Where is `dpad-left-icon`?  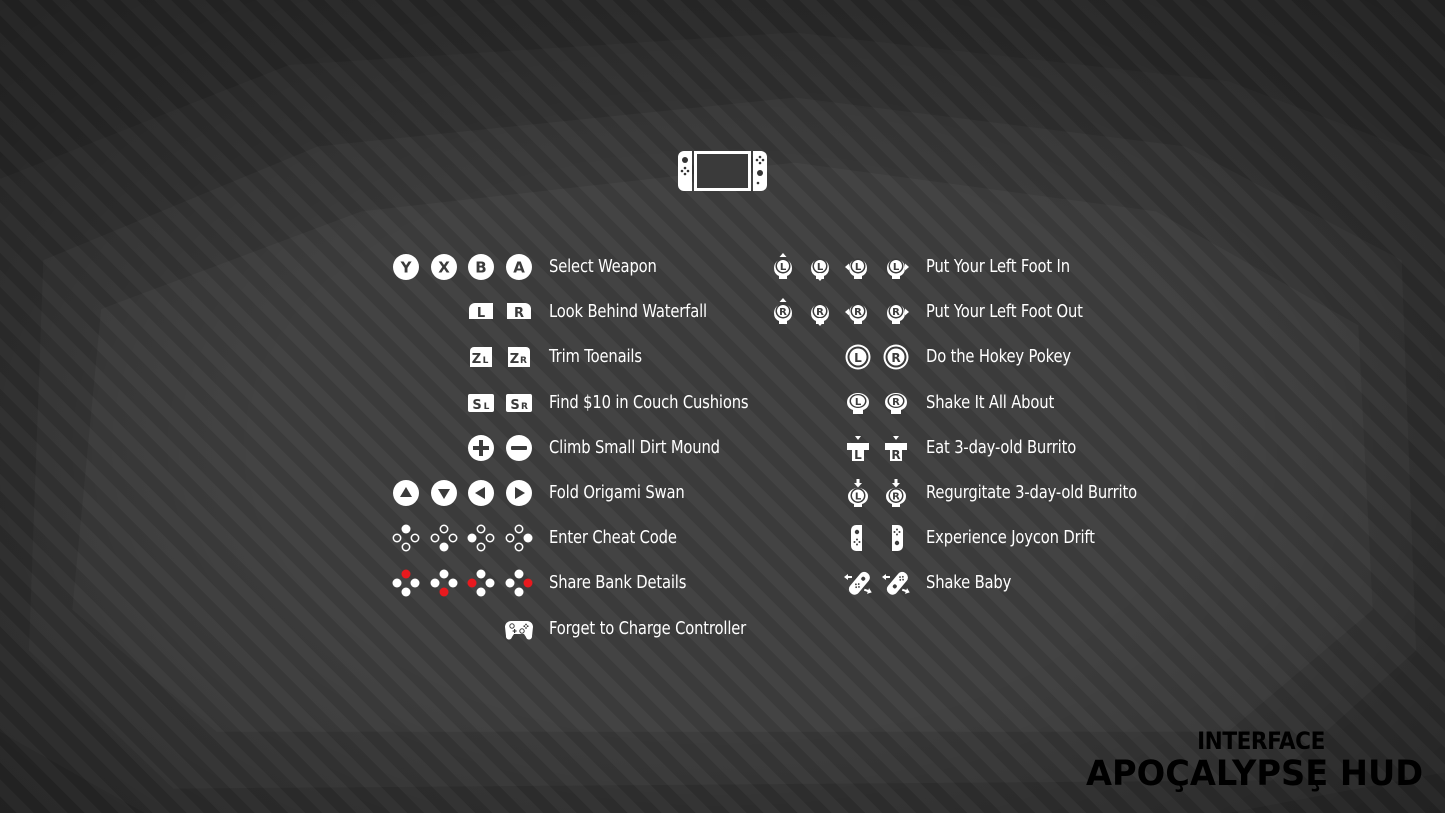 dpad-left-icon is located at coordinates (481, 493).